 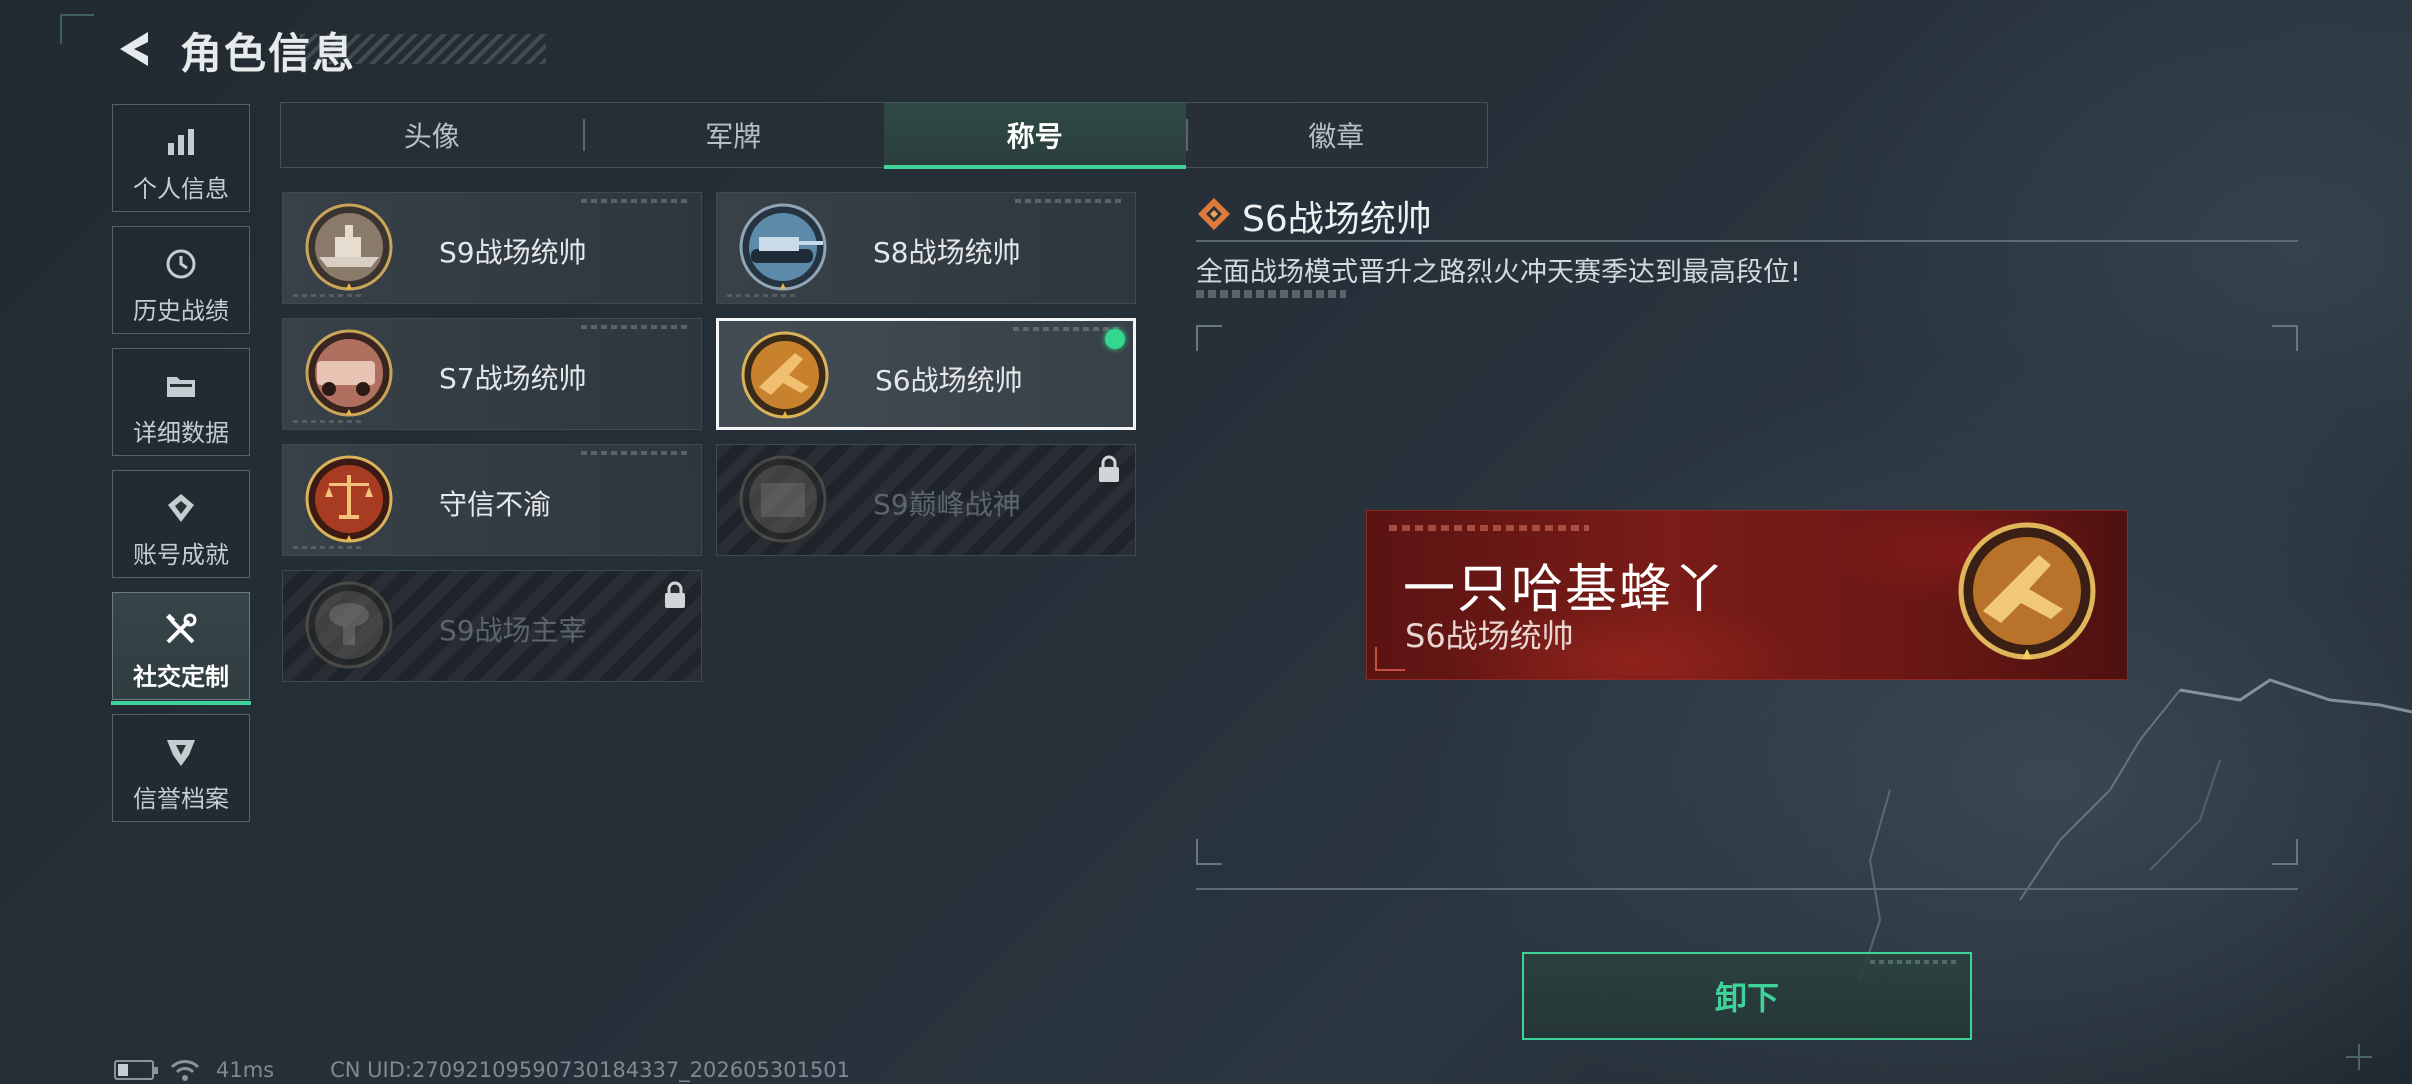 I want to click on armored-vehicle-medal-icon, so click(x=349, y=373).